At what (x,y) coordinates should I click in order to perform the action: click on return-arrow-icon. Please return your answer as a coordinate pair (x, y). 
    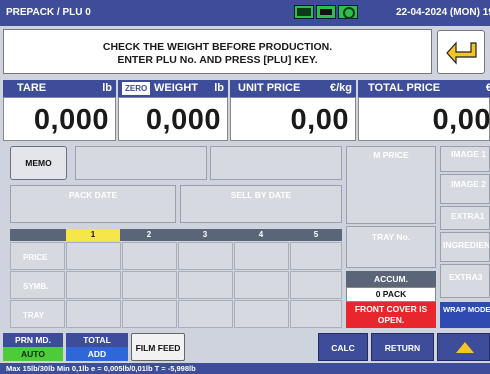
    Looking at the image, I should click on (461, 53).